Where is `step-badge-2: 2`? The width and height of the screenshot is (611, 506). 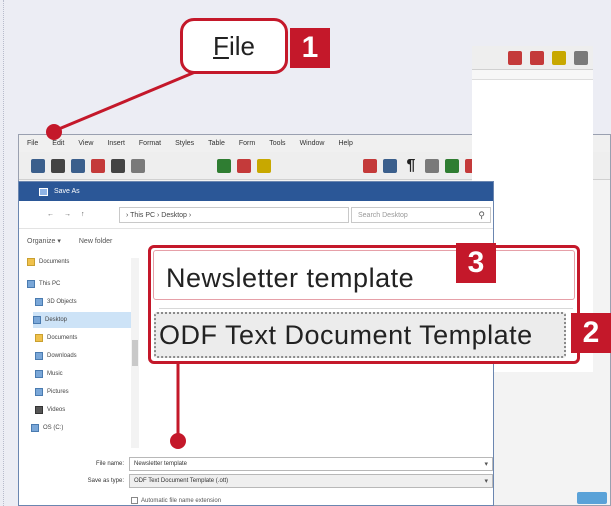
step-badge-2: 2 is located at coordinates (591, 333).